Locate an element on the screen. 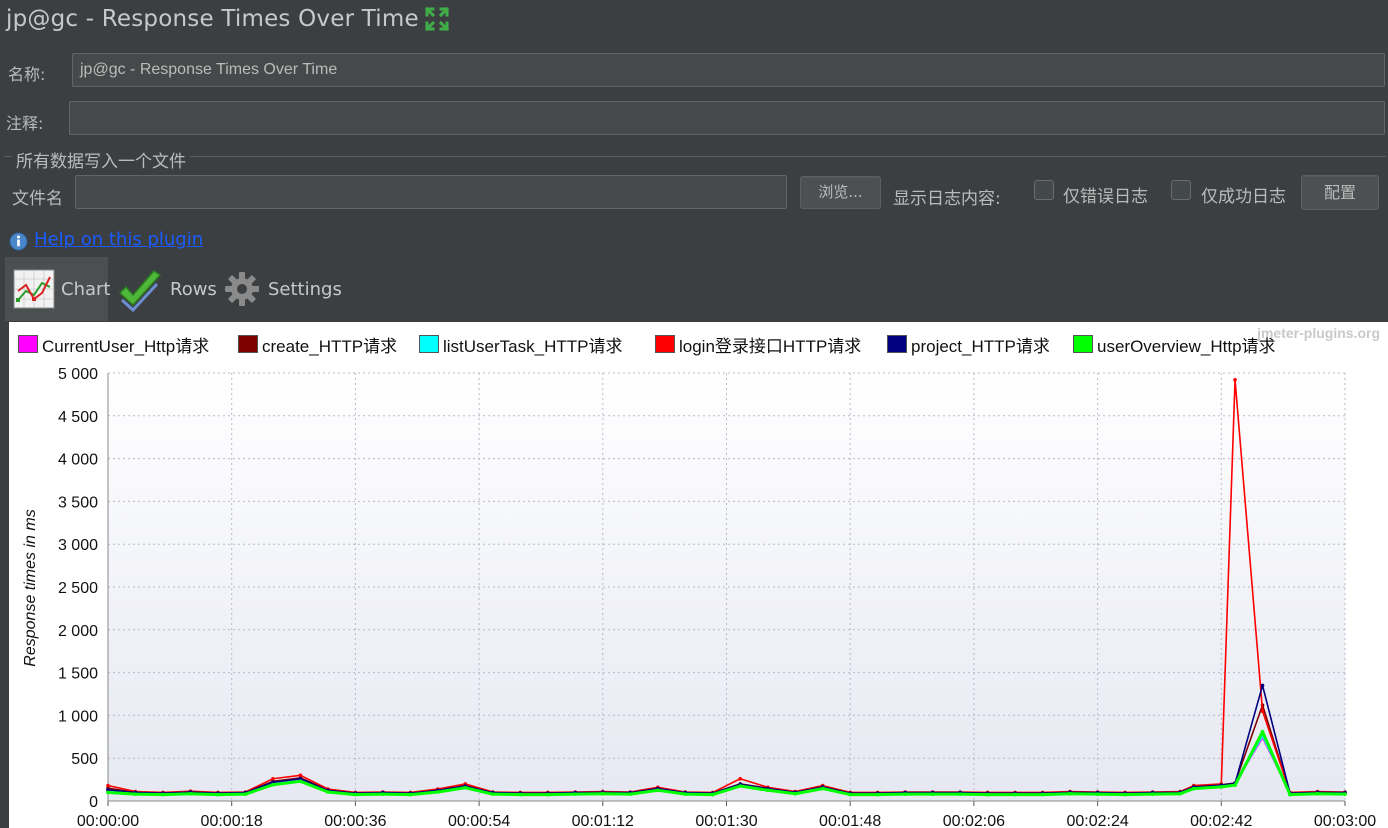 The width and height of the screenshot is (1388, 828). chart-icon is located at coordinates (34, 289).